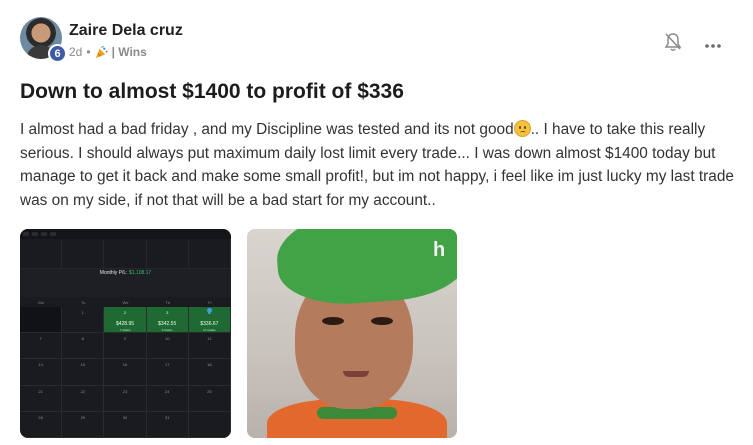 The image size is (753, 445). I want to click on monthly-pl: Monthly P/L: $1,108.17, so click(125, 273).